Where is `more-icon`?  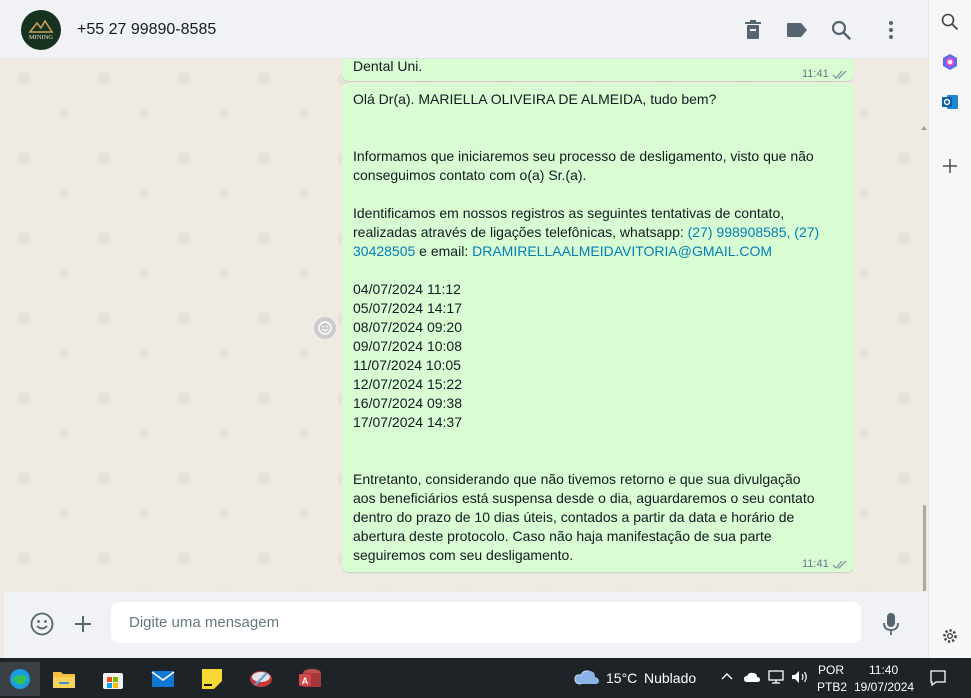 more-icon is located at coordinates (891, 30).